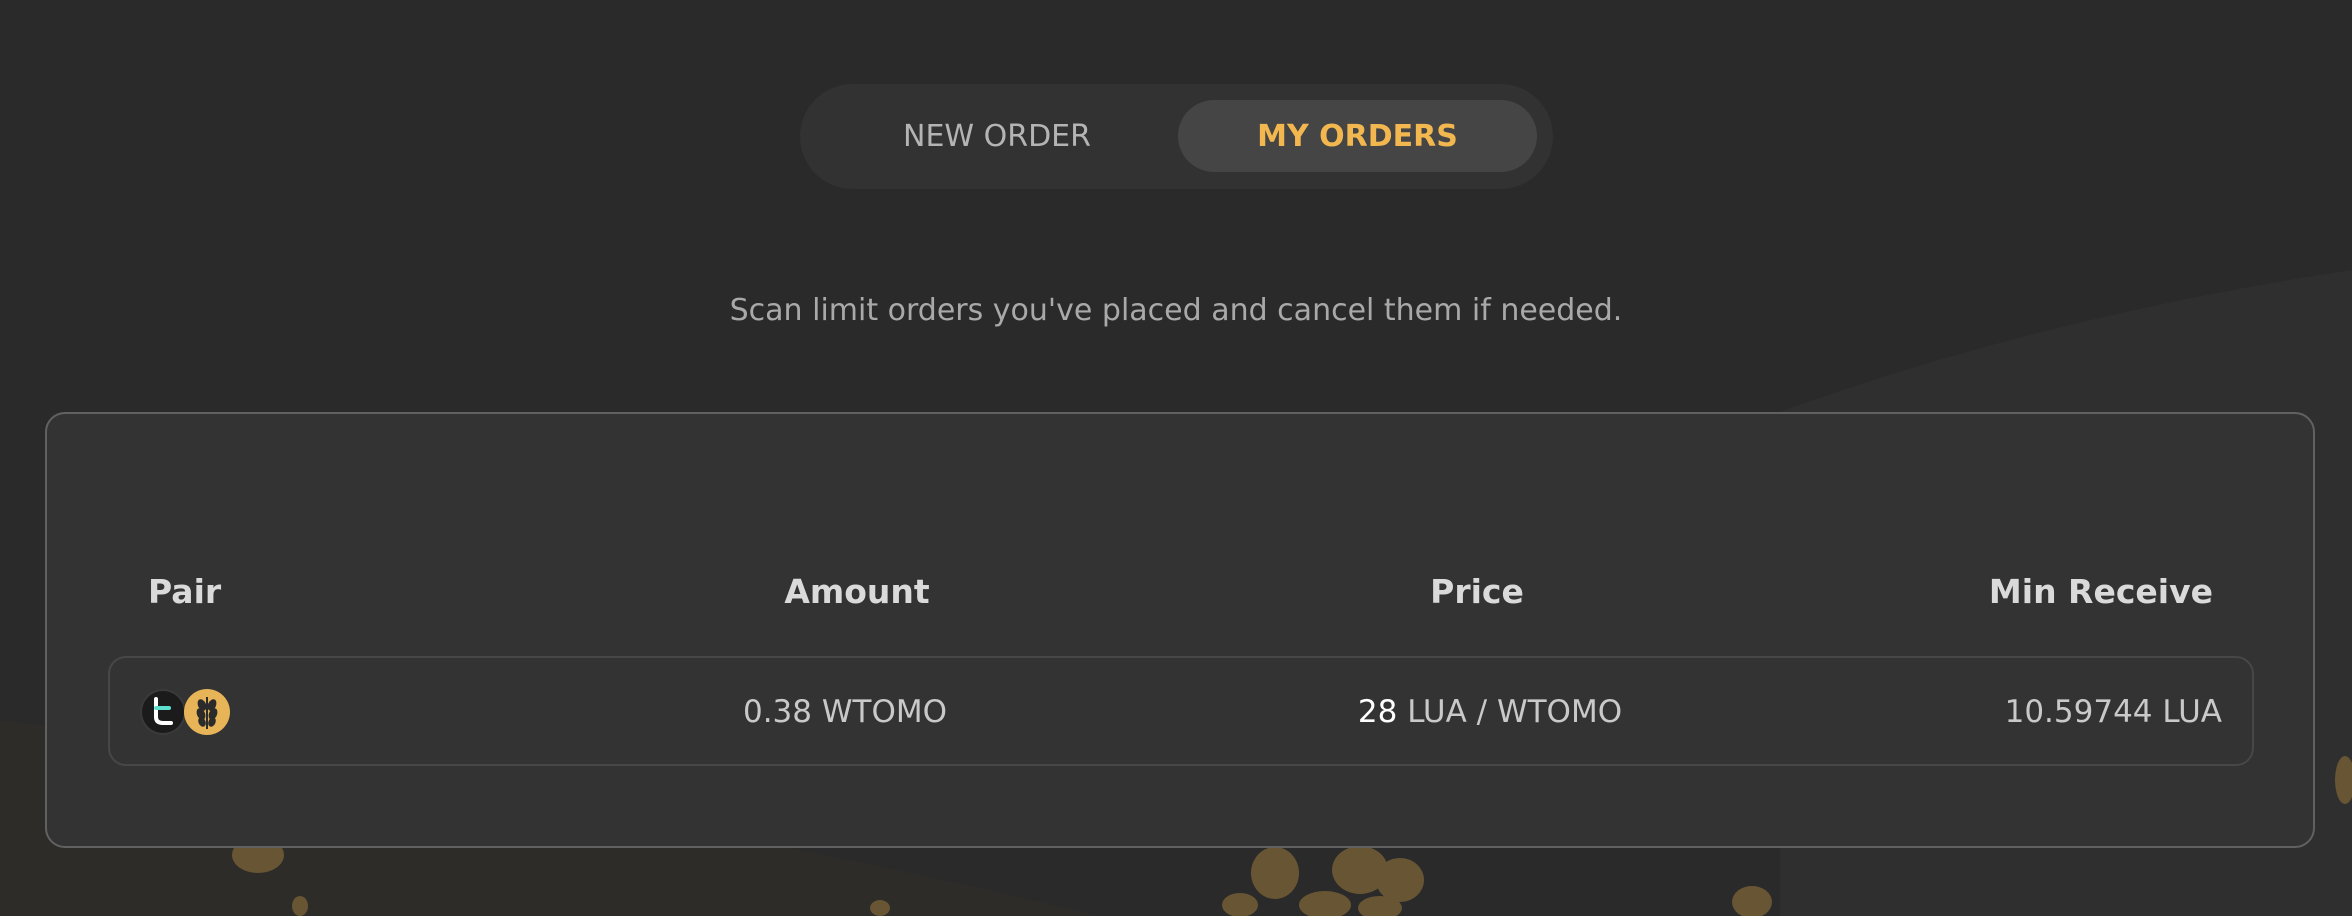 Image resolution: width=2352 pixels, height=916 pixels. I want to click on column-header-pair: Pair, so click(185, 591).